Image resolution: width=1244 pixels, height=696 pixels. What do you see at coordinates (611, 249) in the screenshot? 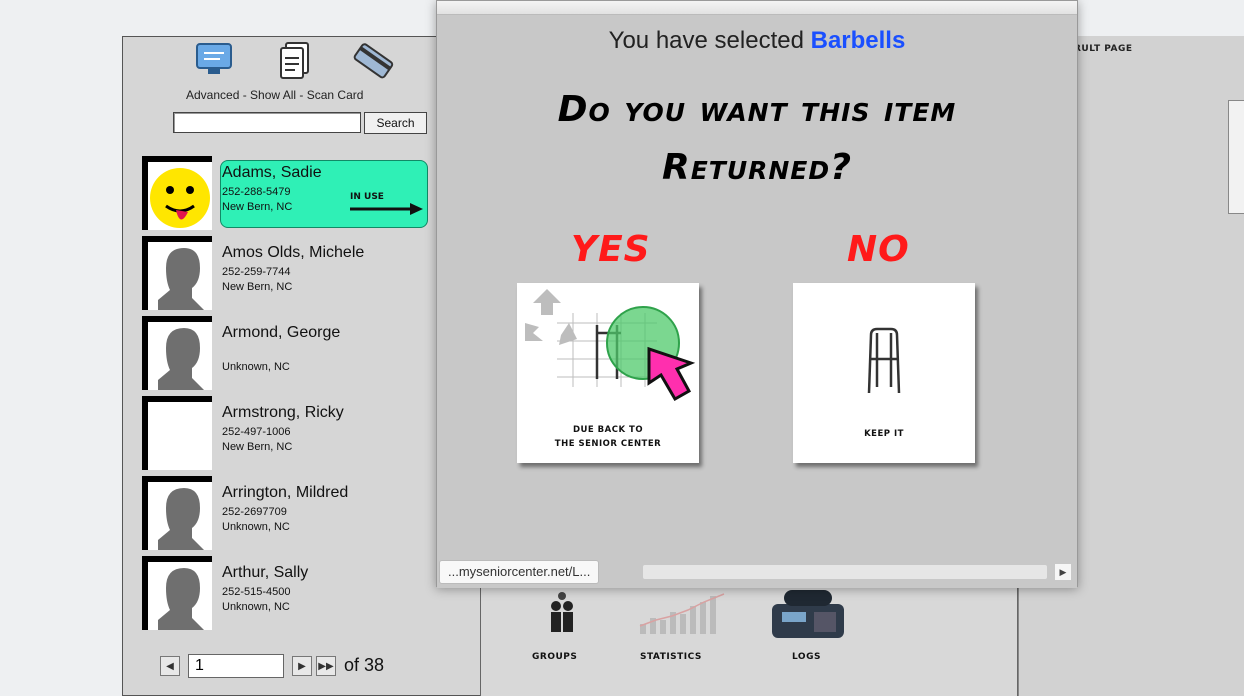
I see `yes-label: YES` at bounding box center [611, 249].